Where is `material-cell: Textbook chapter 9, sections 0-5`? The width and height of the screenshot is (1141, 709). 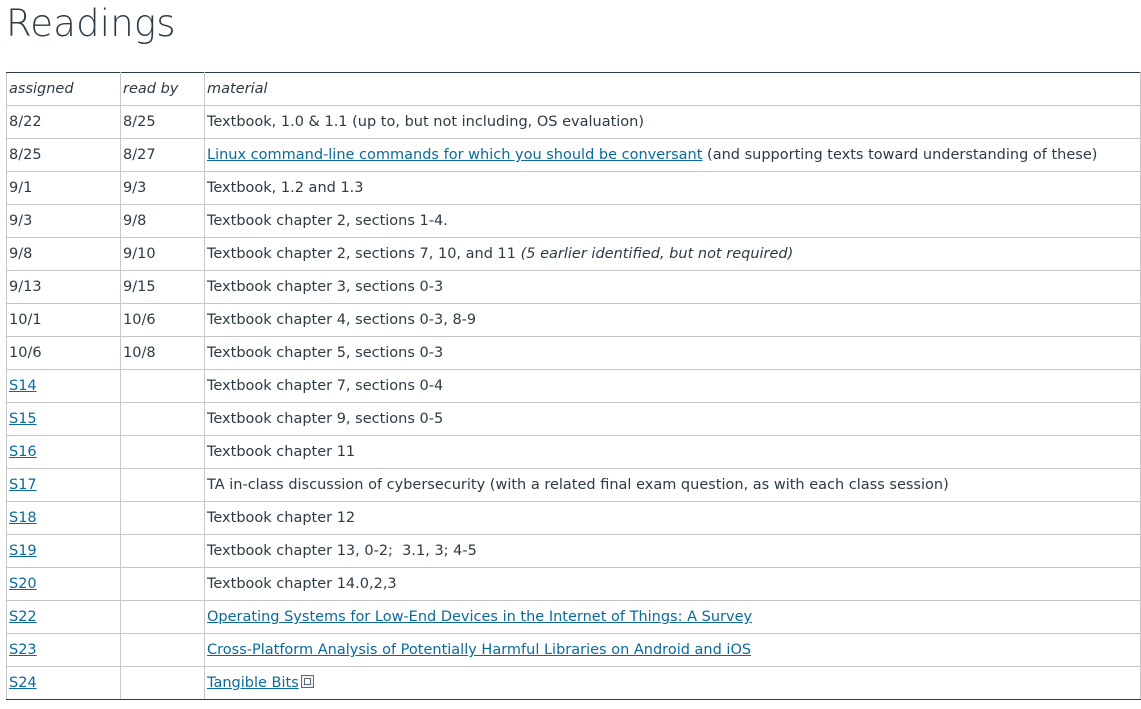 material-cell: Textbook chapter 9, sections 0-5 is located at coordinates (672, 419).